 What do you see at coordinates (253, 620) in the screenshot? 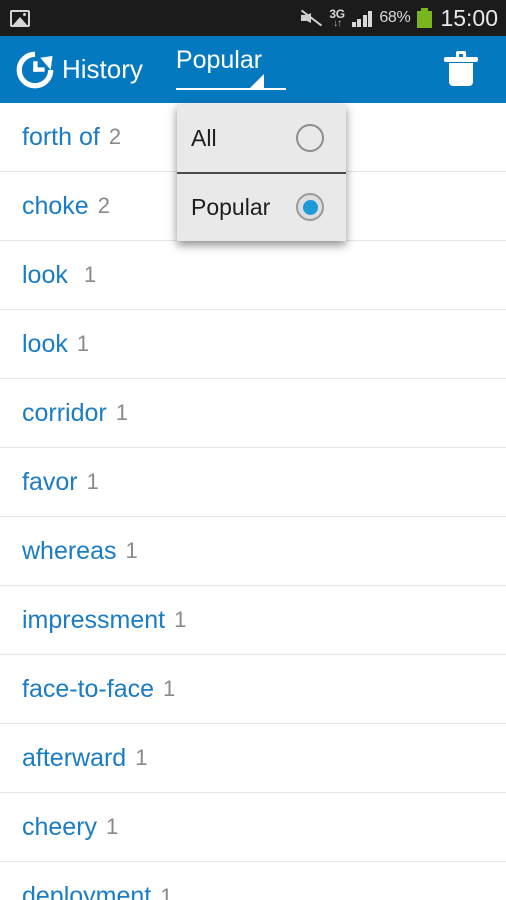
I see `list-item: impressment 1` at bounding box center [253, 620].